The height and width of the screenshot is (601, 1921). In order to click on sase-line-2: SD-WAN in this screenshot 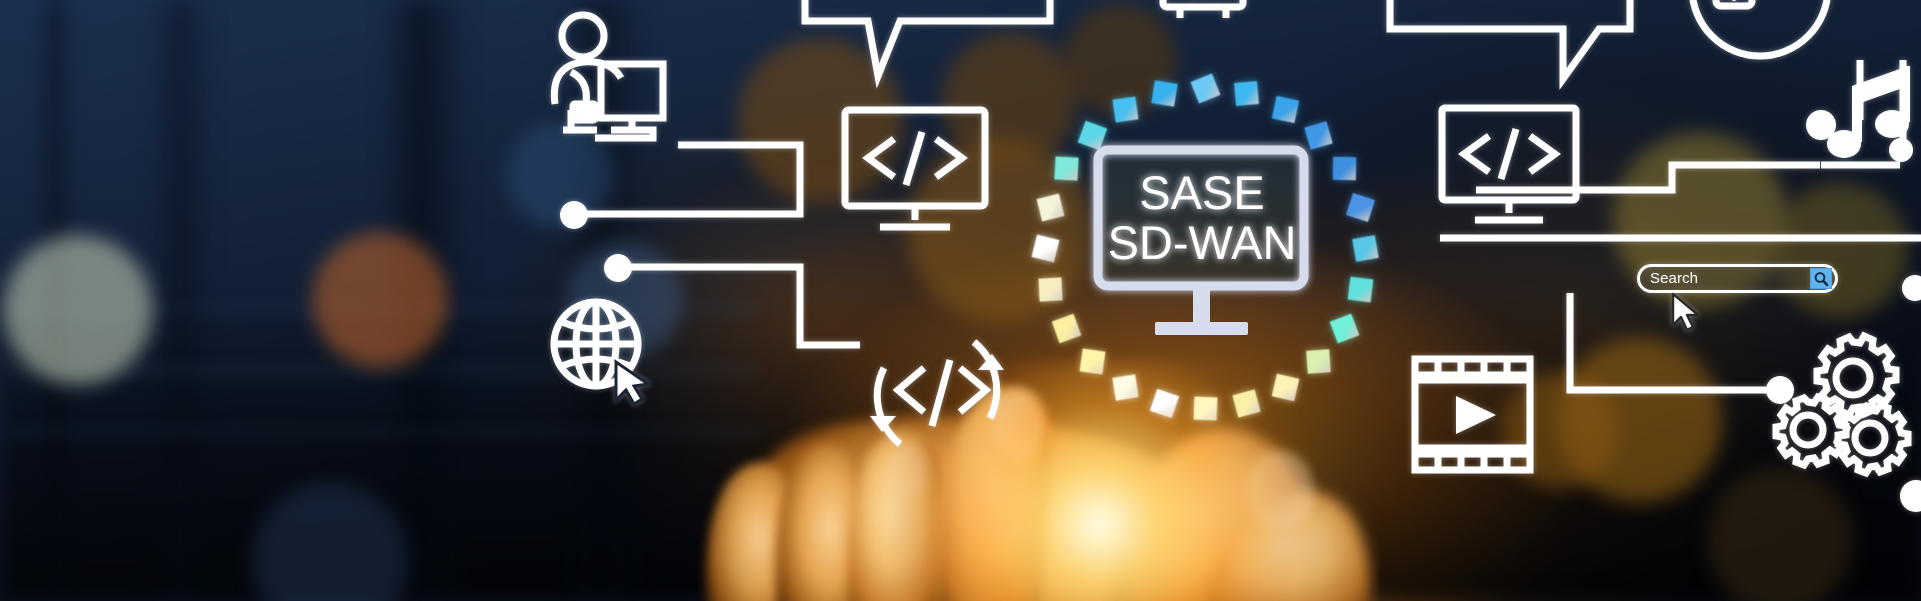, I will do `click(1202, 242)`.